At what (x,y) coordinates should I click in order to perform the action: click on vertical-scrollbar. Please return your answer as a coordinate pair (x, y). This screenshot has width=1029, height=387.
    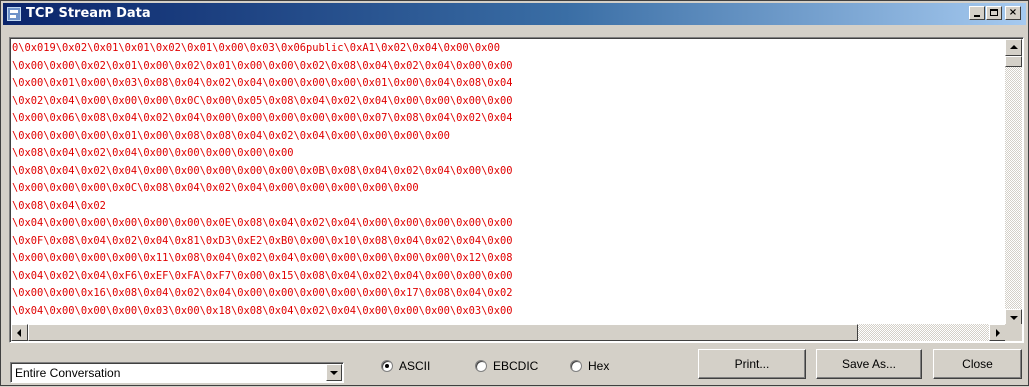
    Looking at the image, I should click on (1013, 182).